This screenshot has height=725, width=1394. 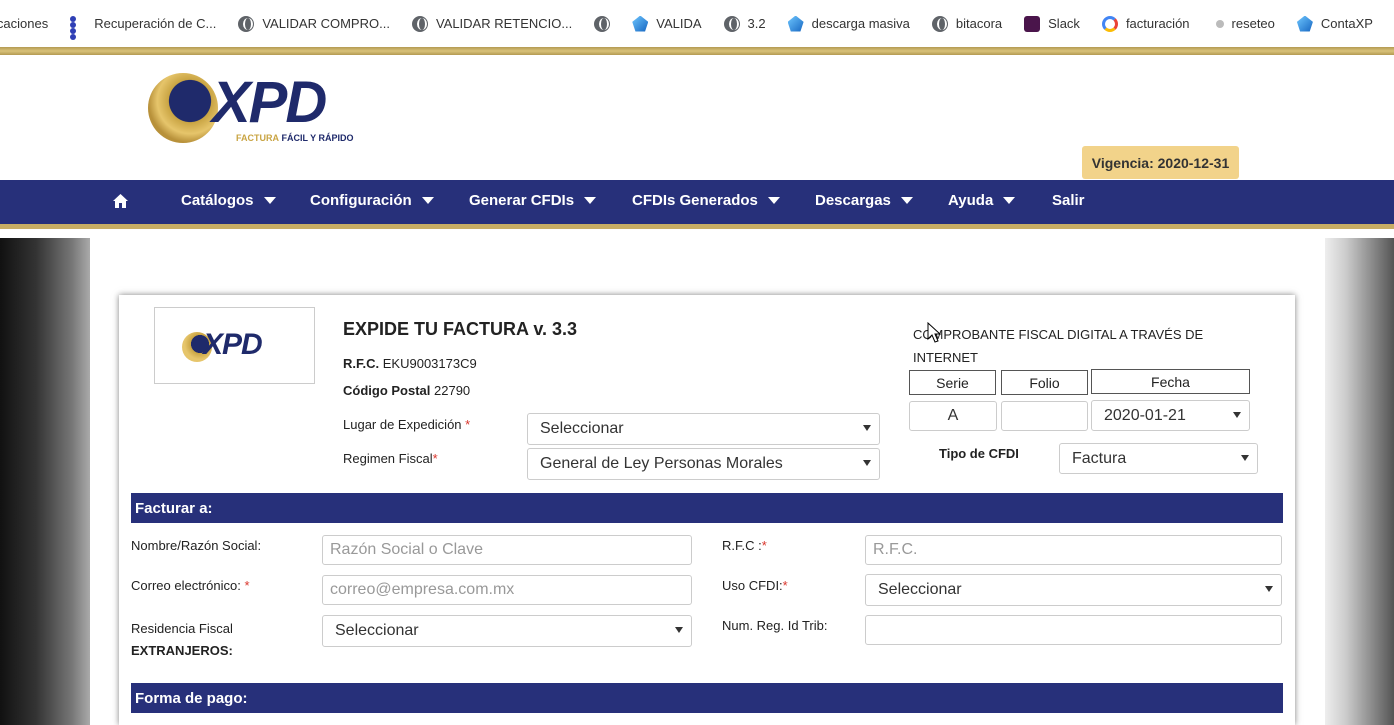 I want to click on nav-configuracion: Configuración, so click(x=372, y=200).